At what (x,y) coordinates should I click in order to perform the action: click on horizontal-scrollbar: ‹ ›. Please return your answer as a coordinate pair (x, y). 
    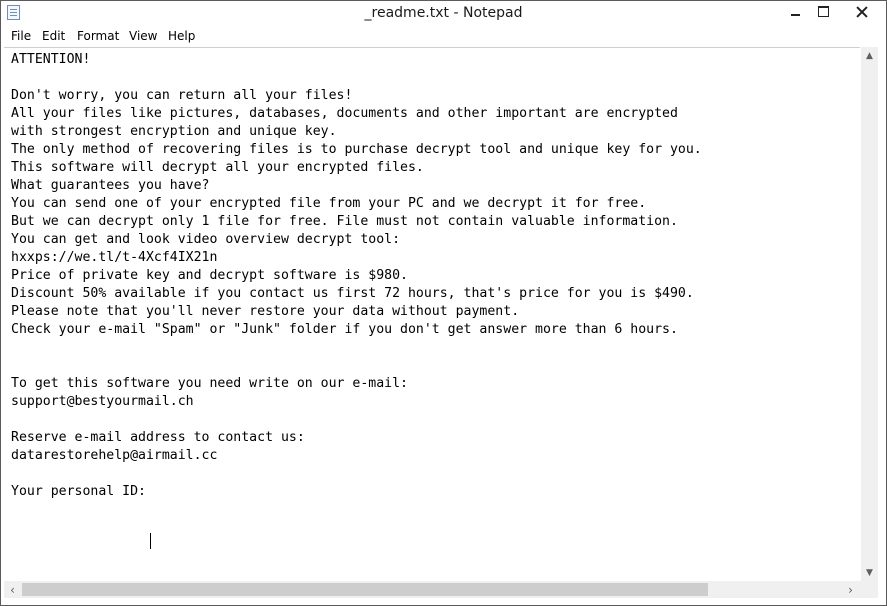
    Looking at the image, I should click on (432, 589).